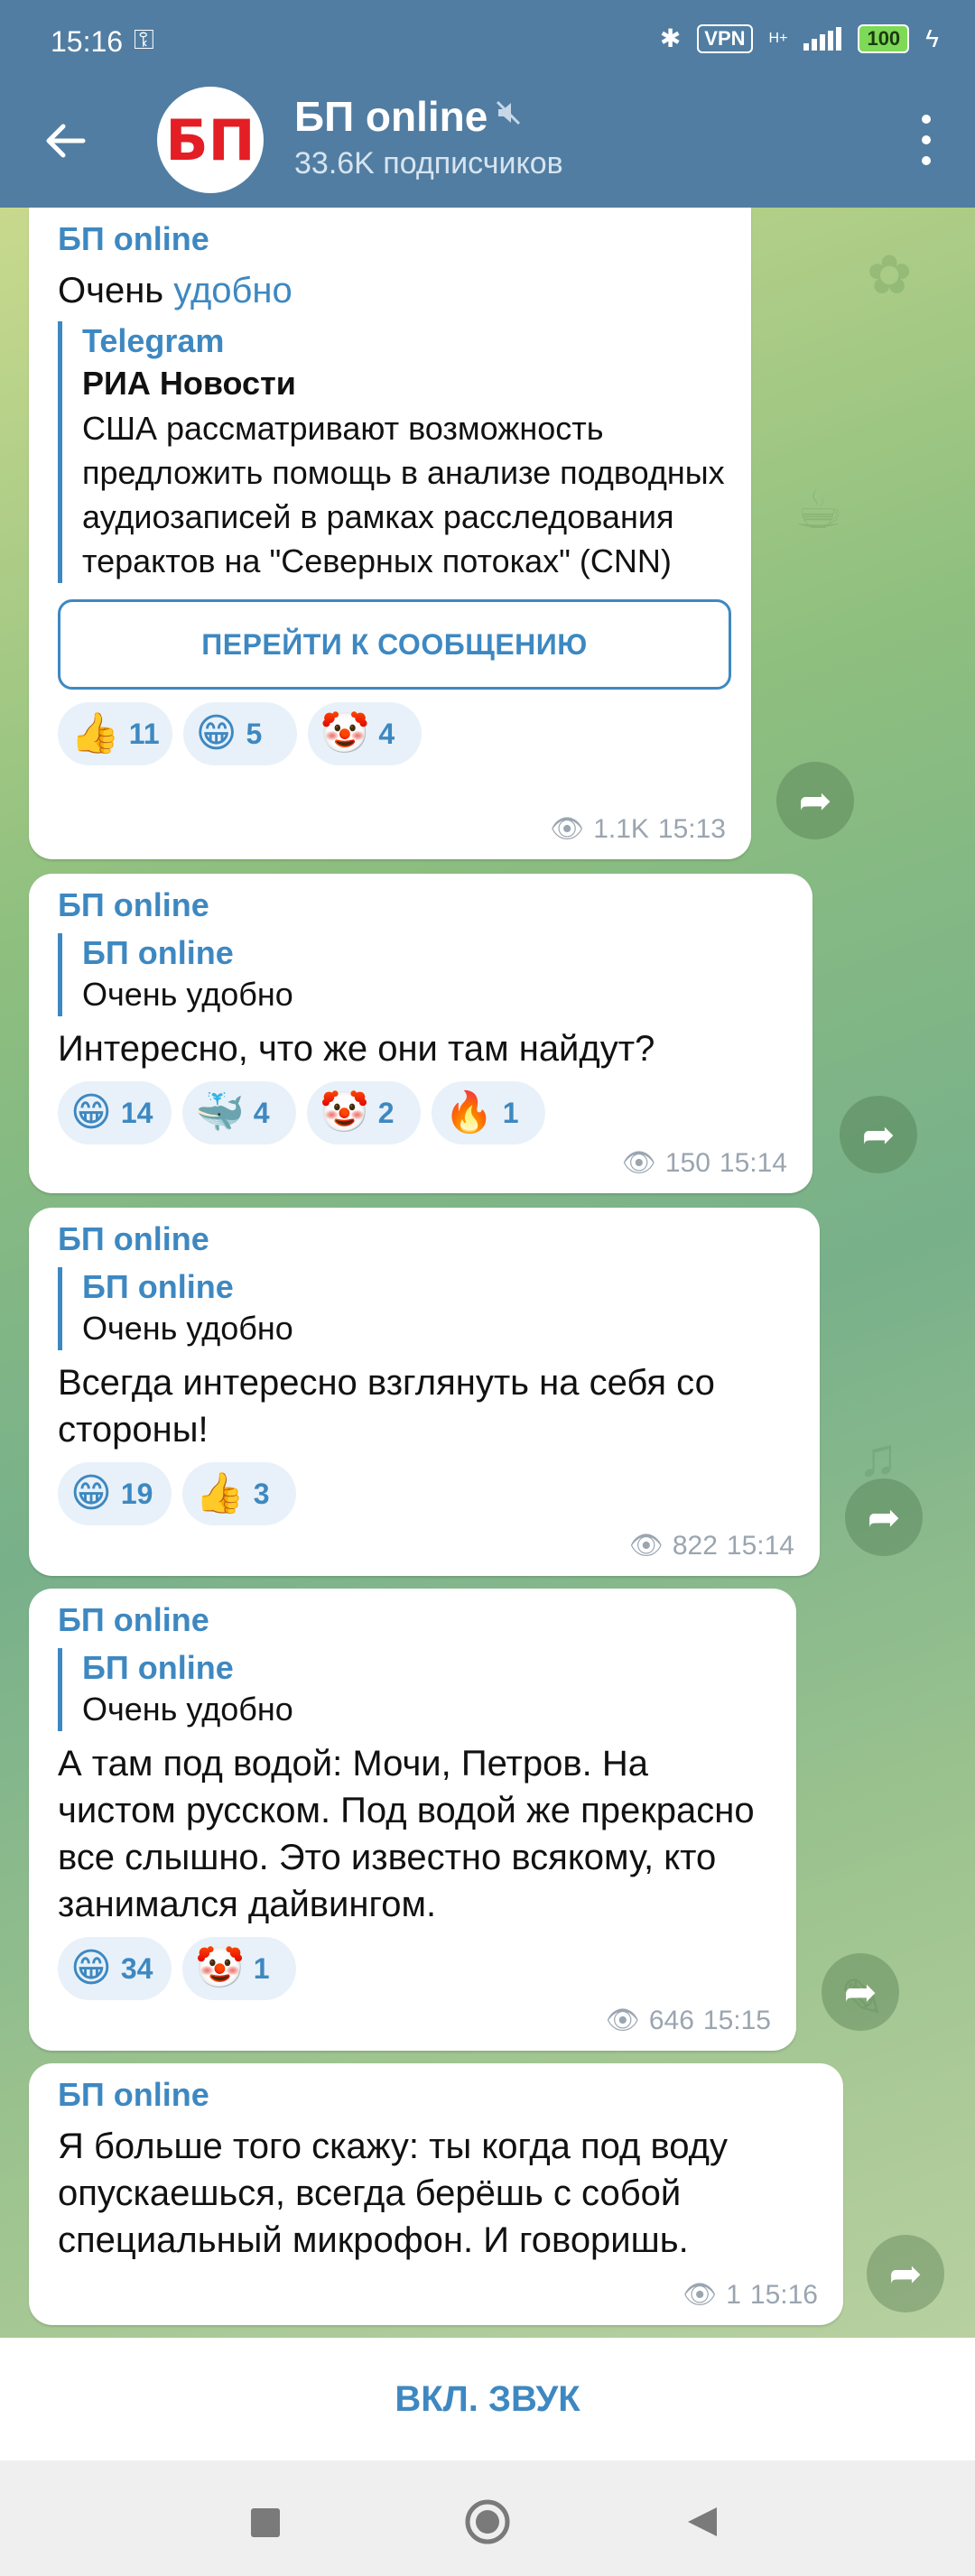  I want to click on reaction-chip: 🤡 1, so click(239, 1969).